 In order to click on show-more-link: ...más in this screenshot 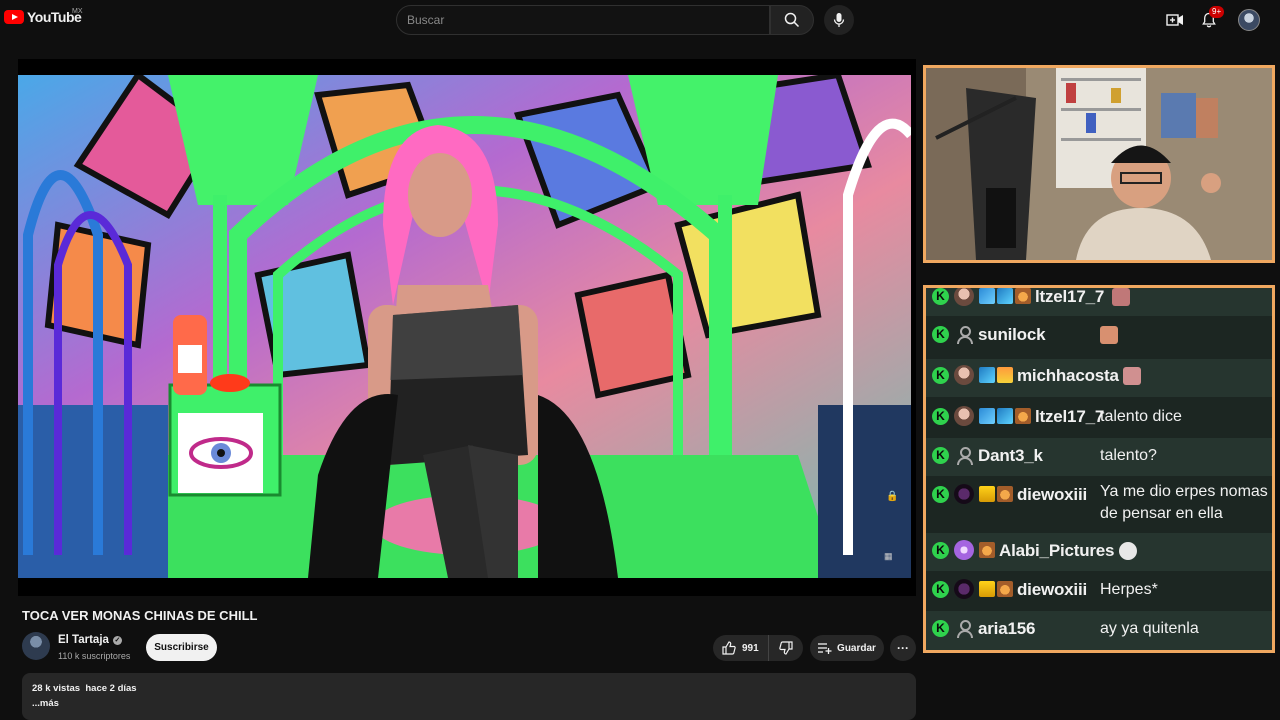, I will do `click(469, 703)`.